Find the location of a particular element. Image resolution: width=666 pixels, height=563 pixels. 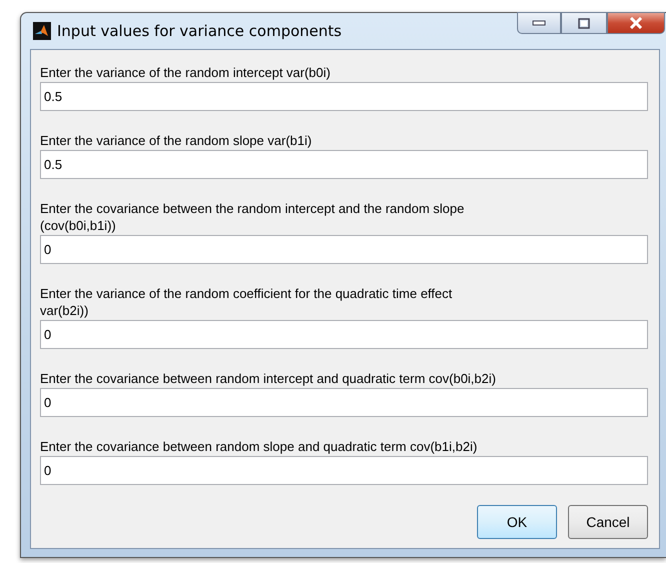

minimize-button is located at coordinates (539, 23).